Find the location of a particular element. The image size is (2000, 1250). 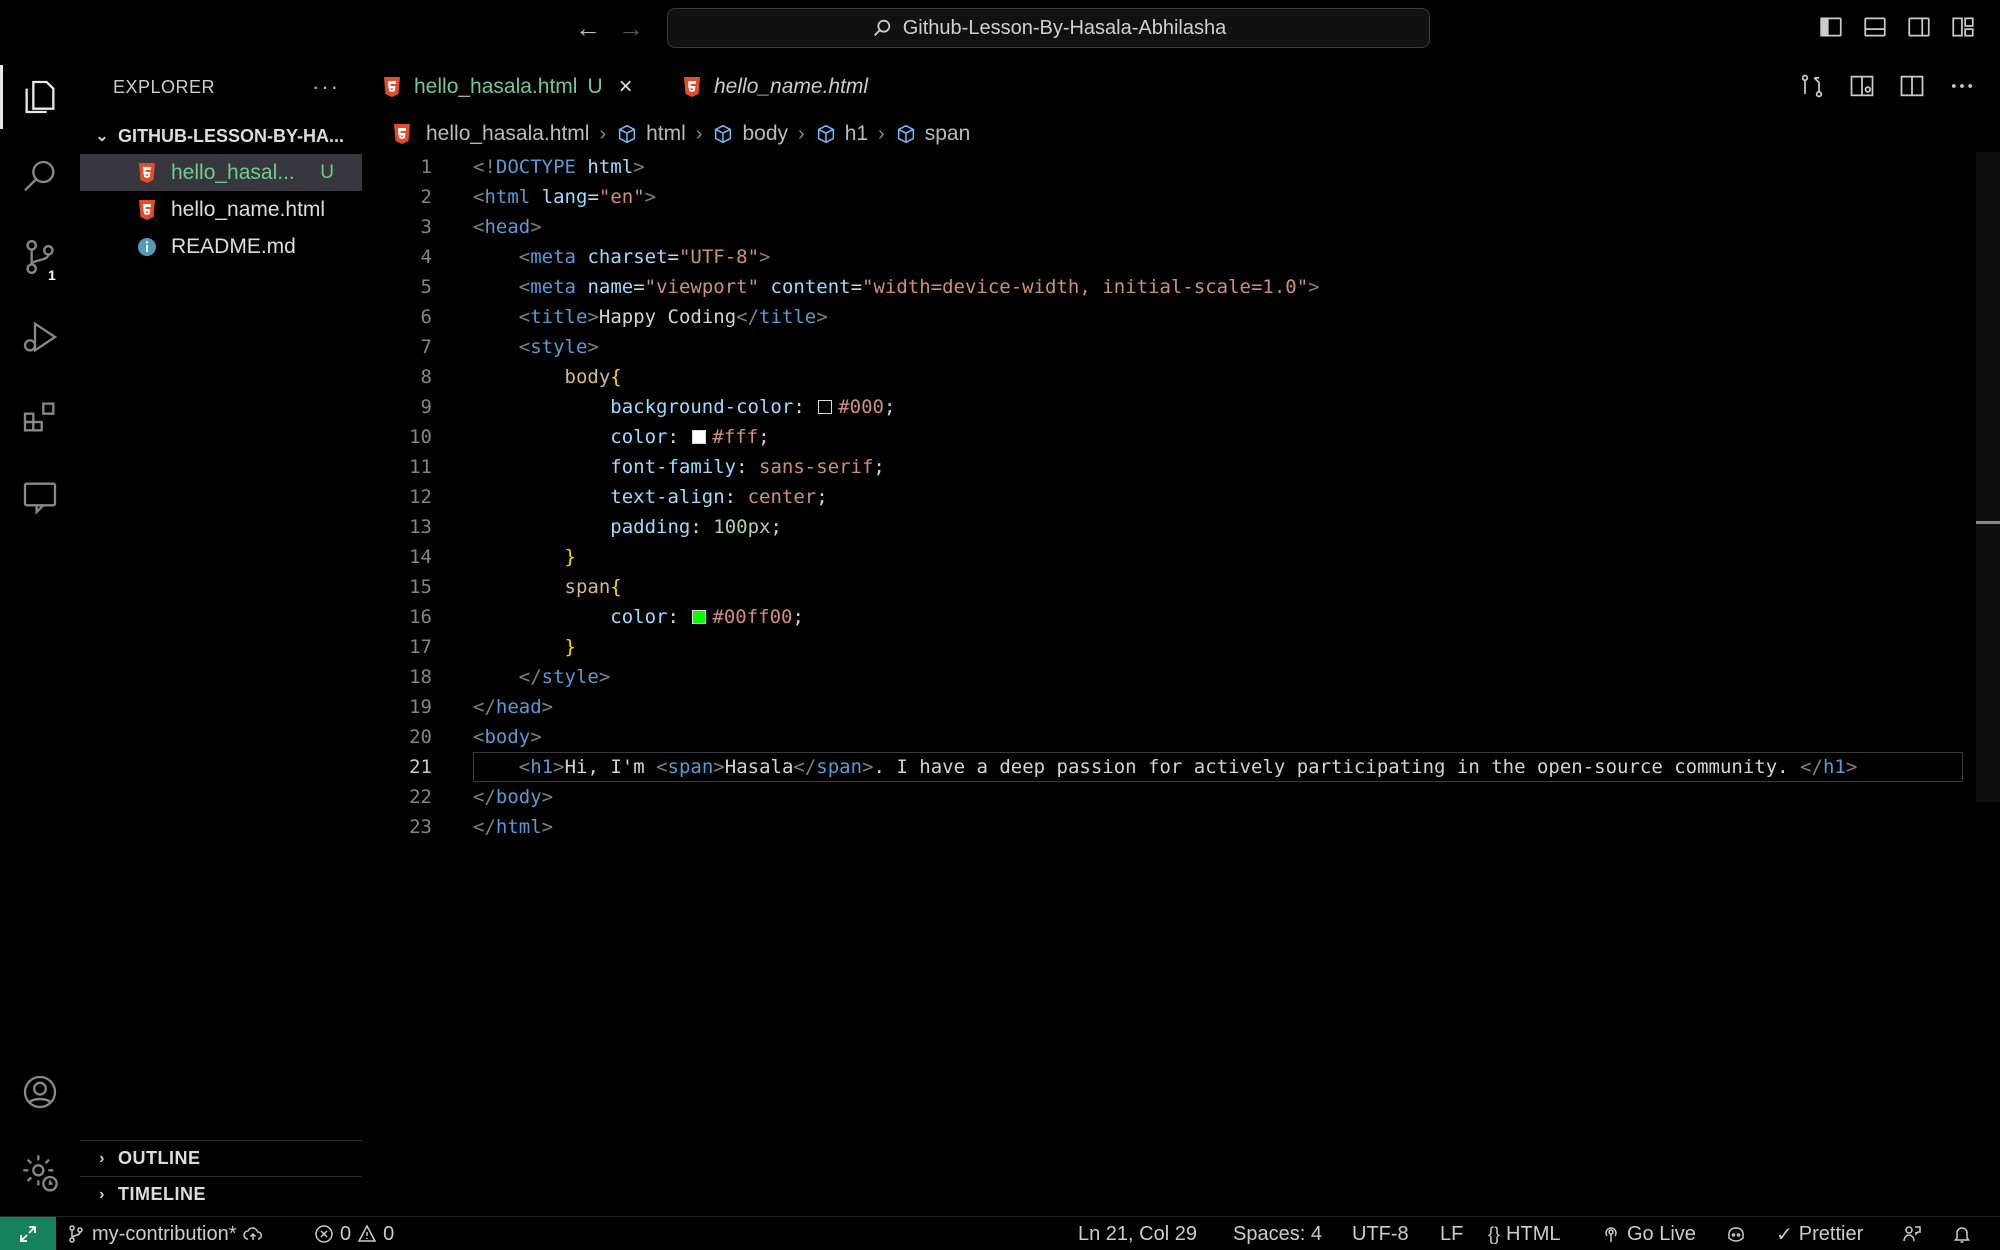

encoding: UTF-8 is located at coordinates (1380, 1233).